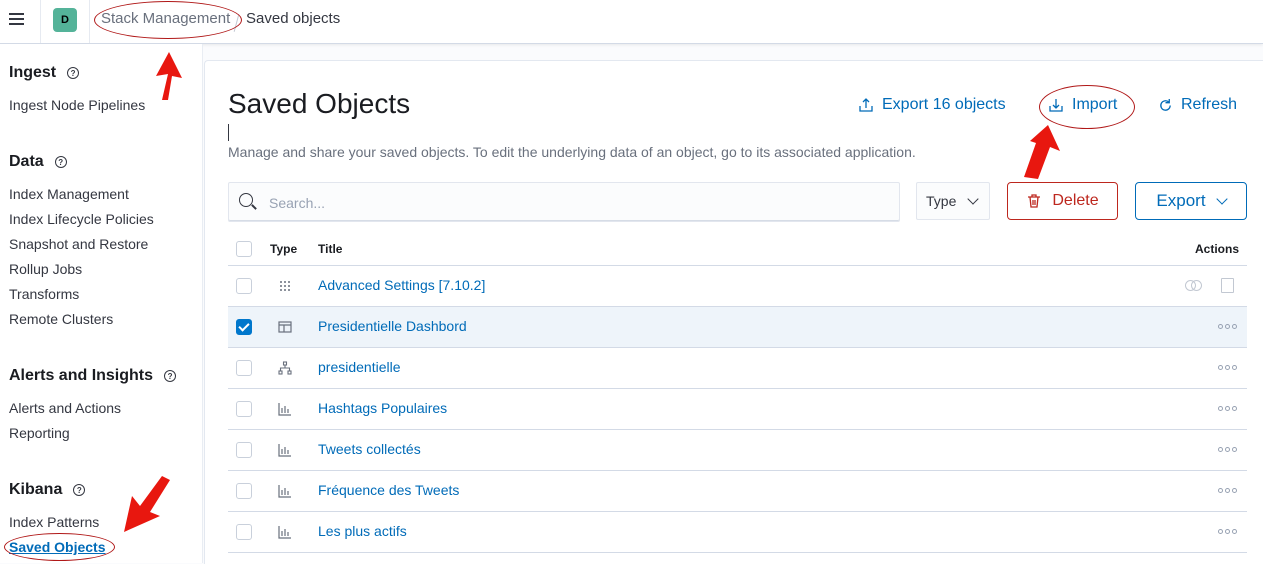 This screenshot has width=1263, height=564. Describe the element at coordinates (382, 408) in the screenshot. I see `saved-object-title-link: Hashtags Populaires` at that location.